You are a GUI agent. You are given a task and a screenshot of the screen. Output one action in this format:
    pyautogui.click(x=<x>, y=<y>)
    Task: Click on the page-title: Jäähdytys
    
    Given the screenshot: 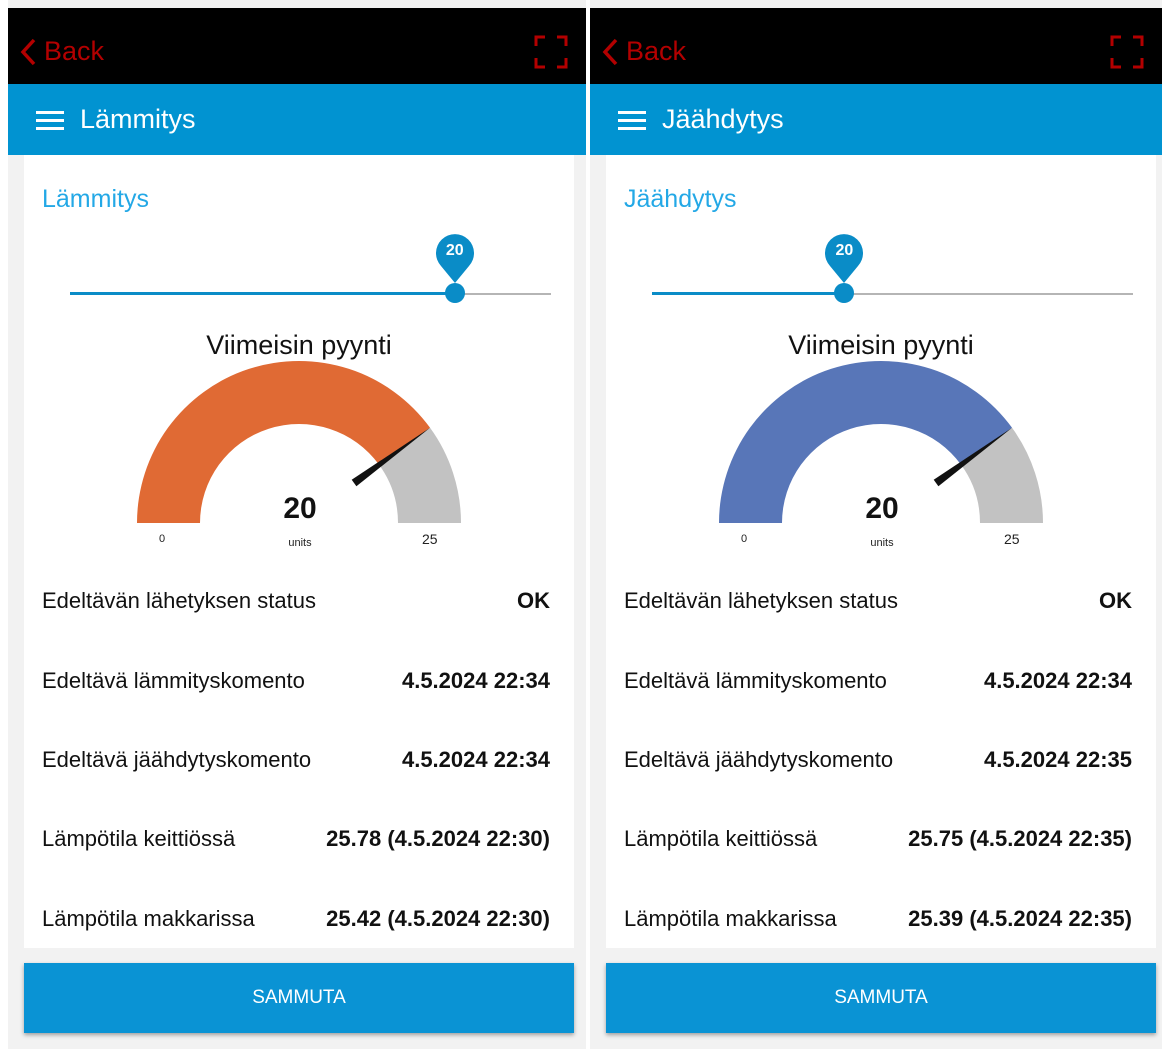 What is the action you would take?
    pyautogui.click(x=723, y=119)
    